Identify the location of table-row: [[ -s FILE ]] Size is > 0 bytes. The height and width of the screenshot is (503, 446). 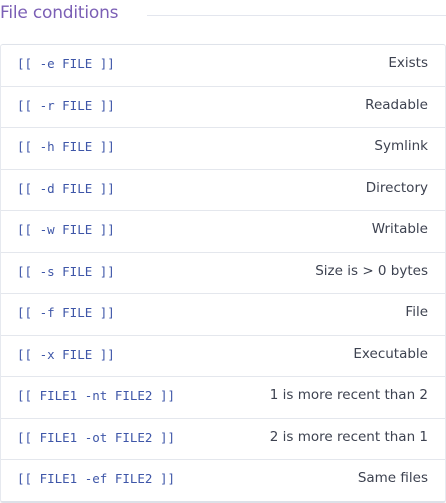
(223, 272).